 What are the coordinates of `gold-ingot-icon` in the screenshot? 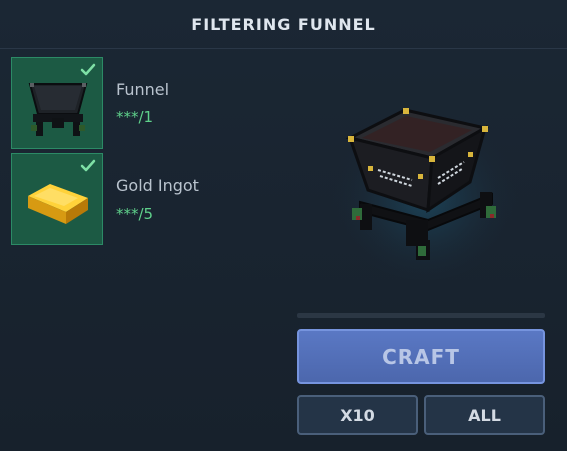 It's located at (58, 204).